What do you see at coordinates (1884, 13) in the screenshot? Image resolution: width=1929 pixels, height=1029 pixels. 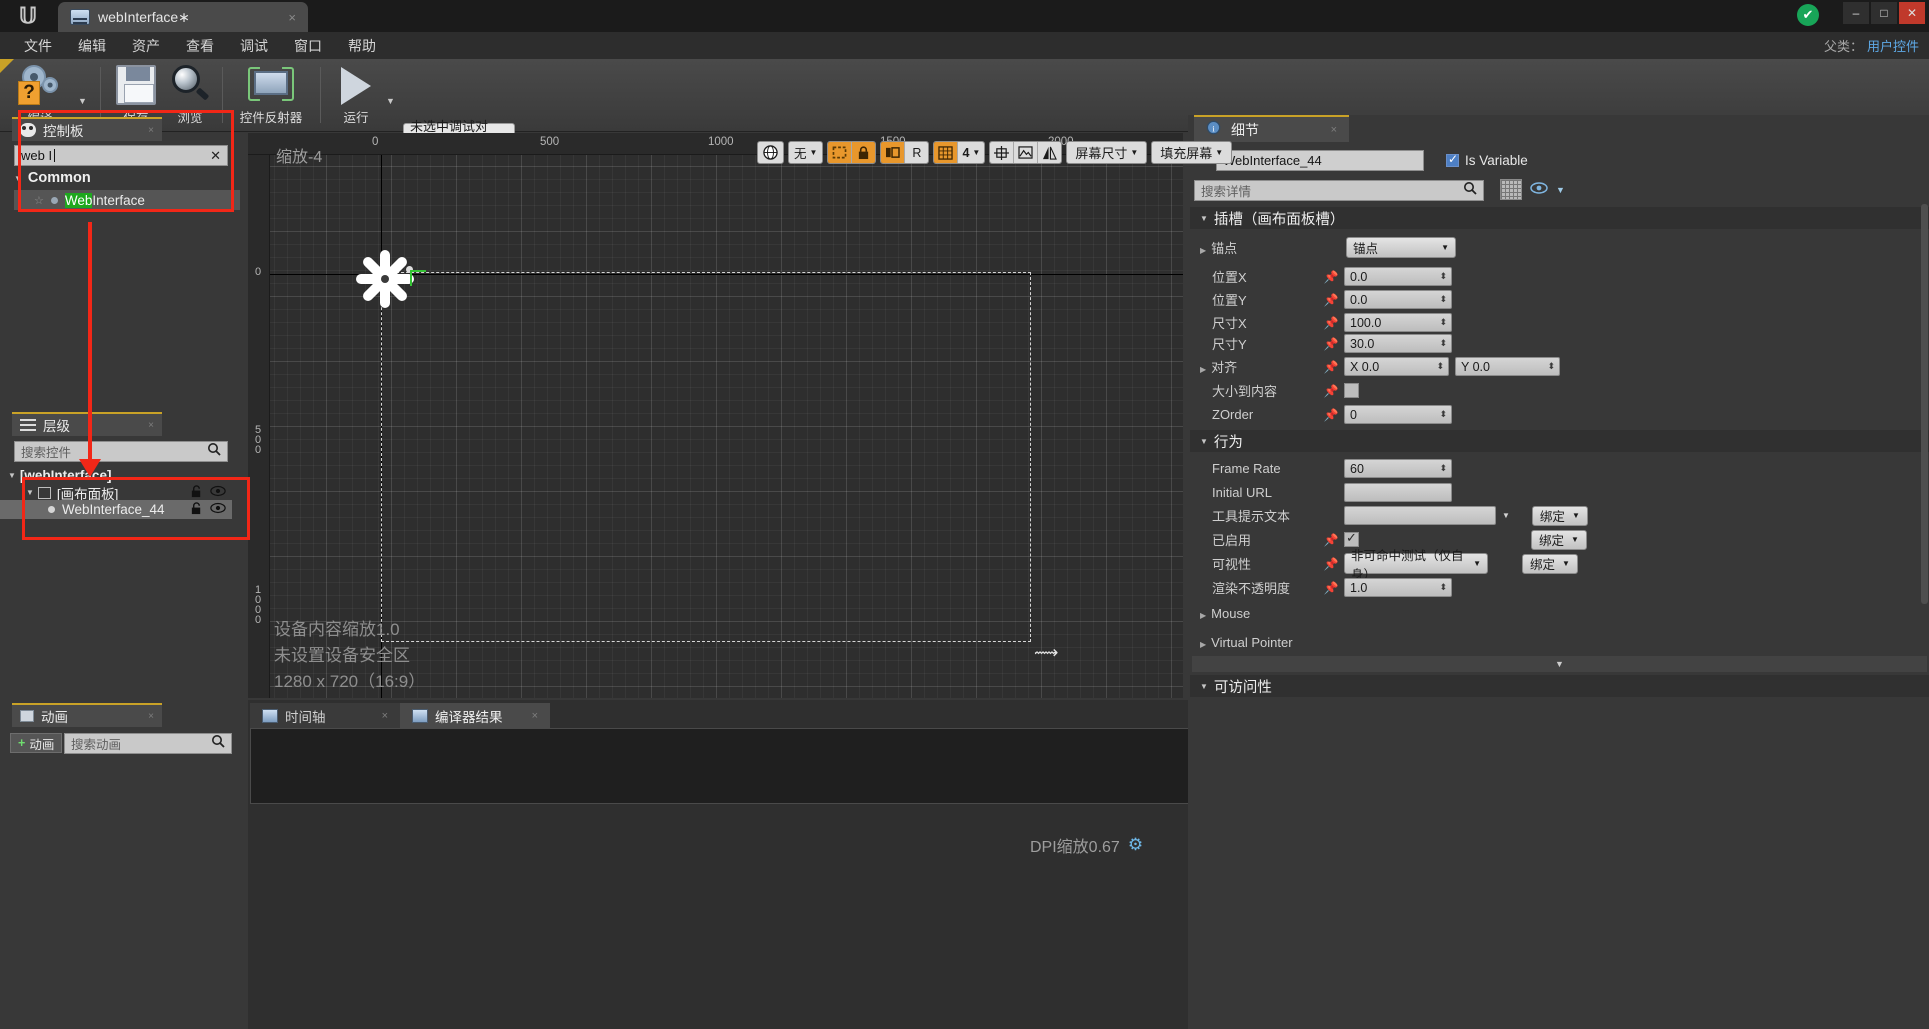 I see `maximize-button: □` at bounding box center [1884, 13].